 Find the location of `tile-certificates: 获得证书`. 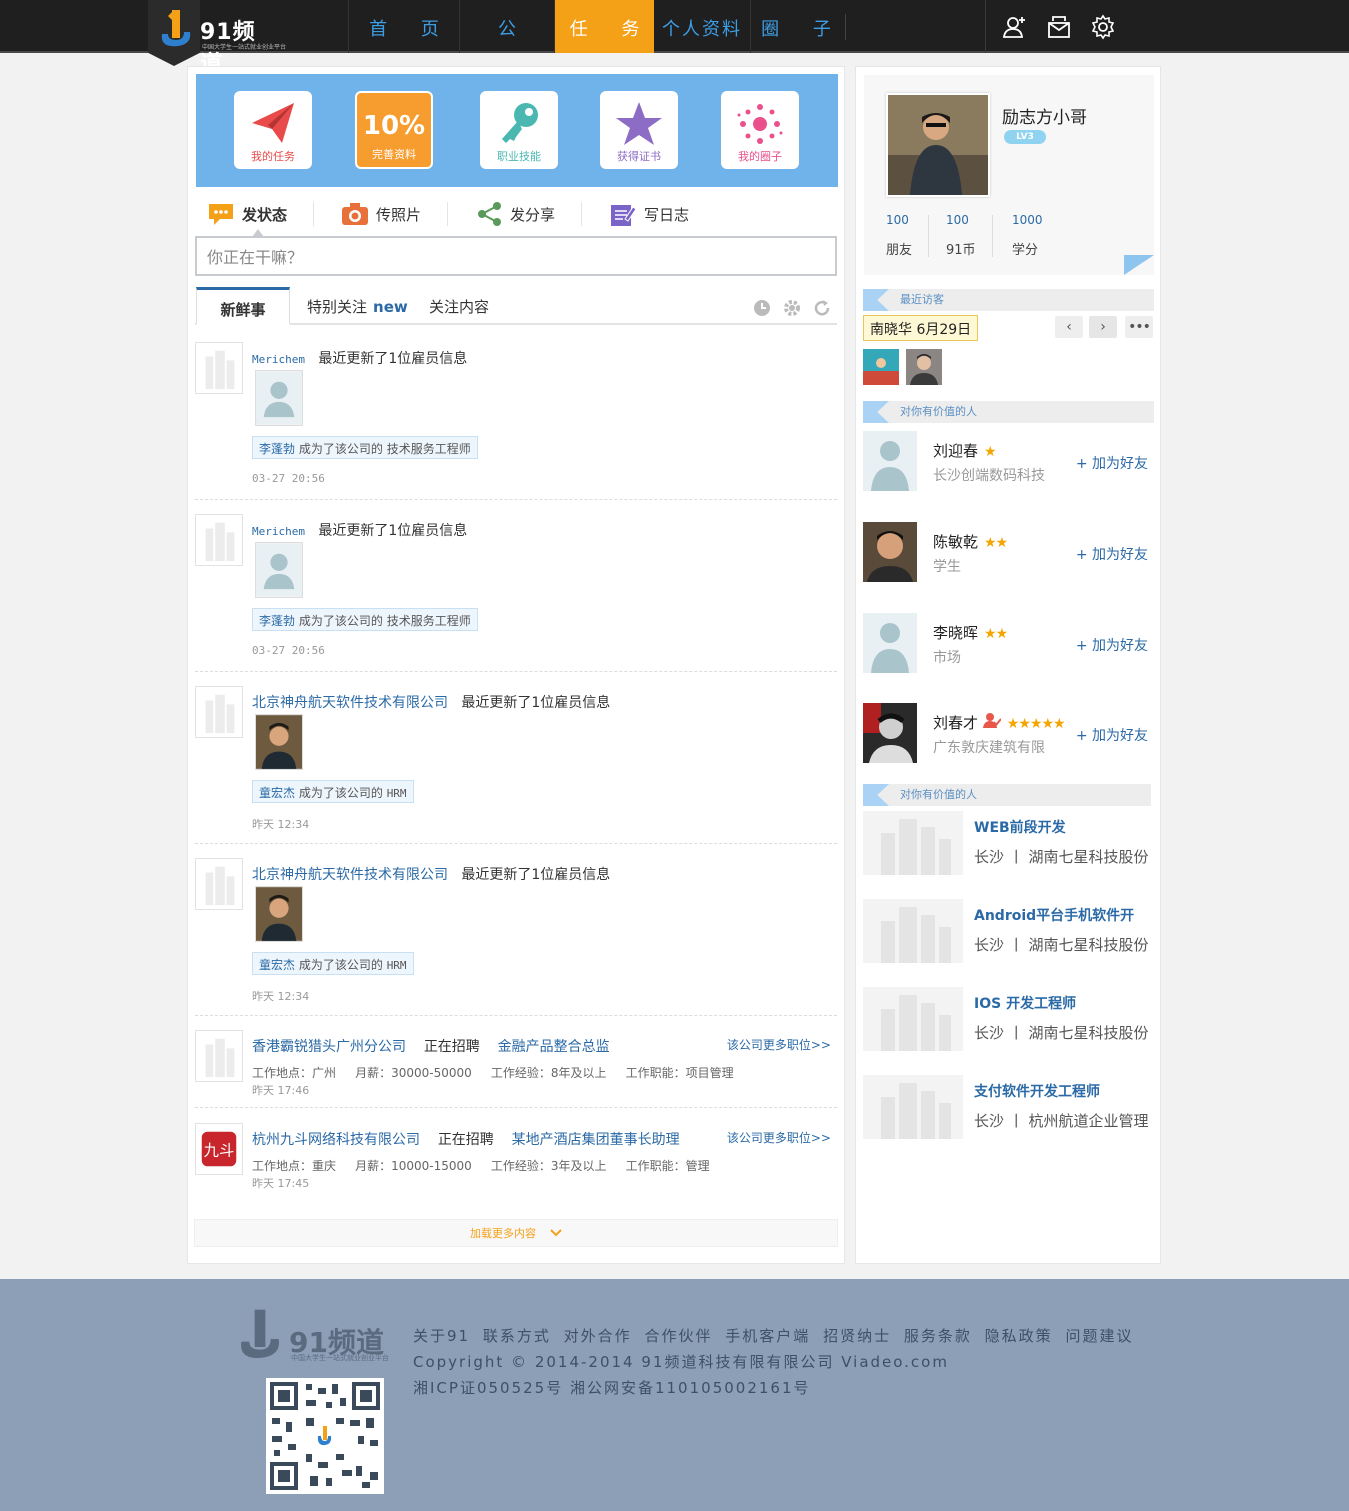

tile-certificates: 获得证书 is located at coordinates (639, 130).